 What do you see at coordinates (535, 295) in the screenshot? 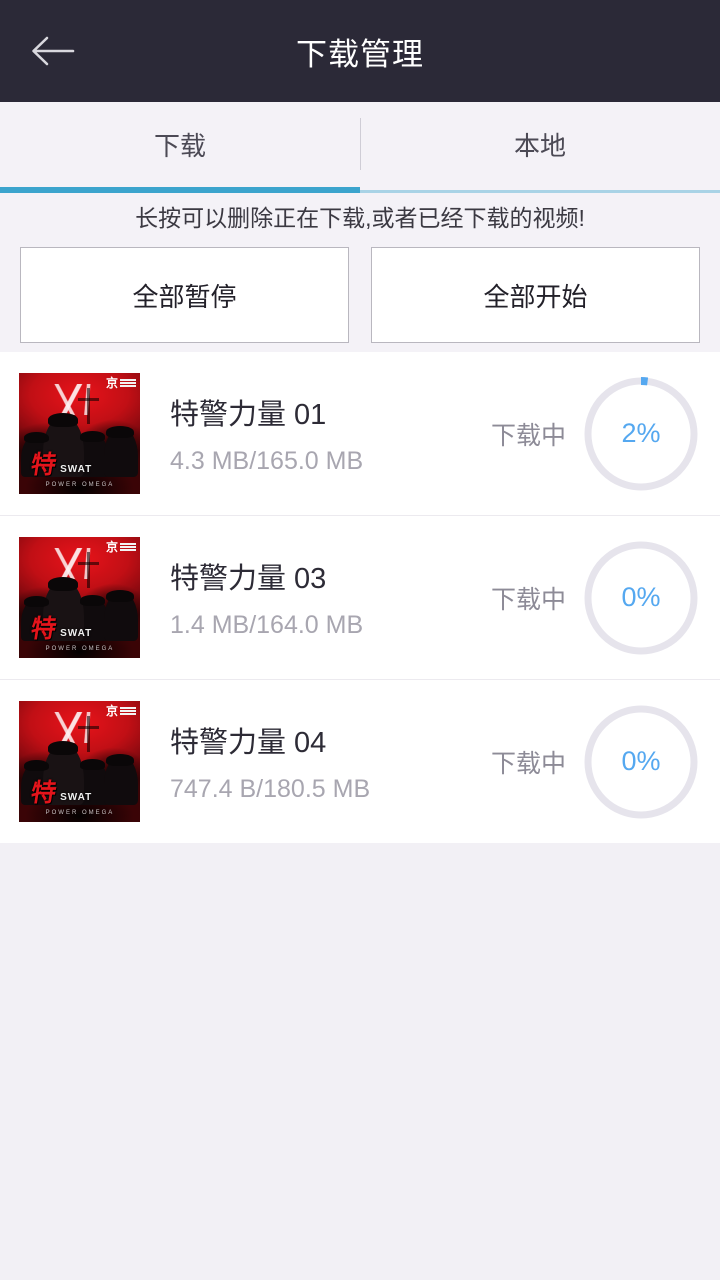
I see `start-all-button: 全部开始` at bounding box center [535, 295].